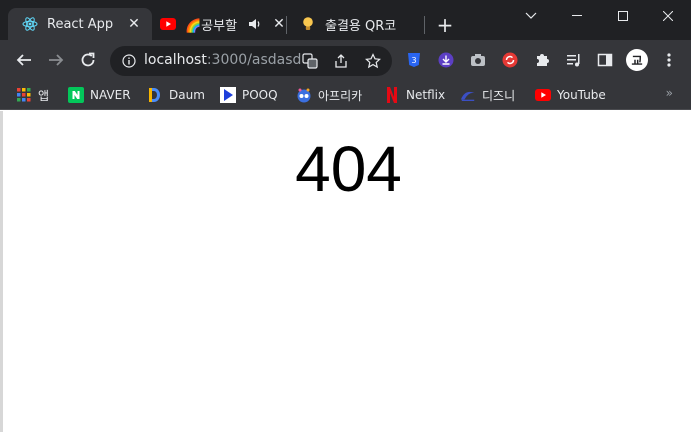  Describe the element at coordinates (187, 95) in the screenshot. I see `bookmark-label: Daum` at that location.